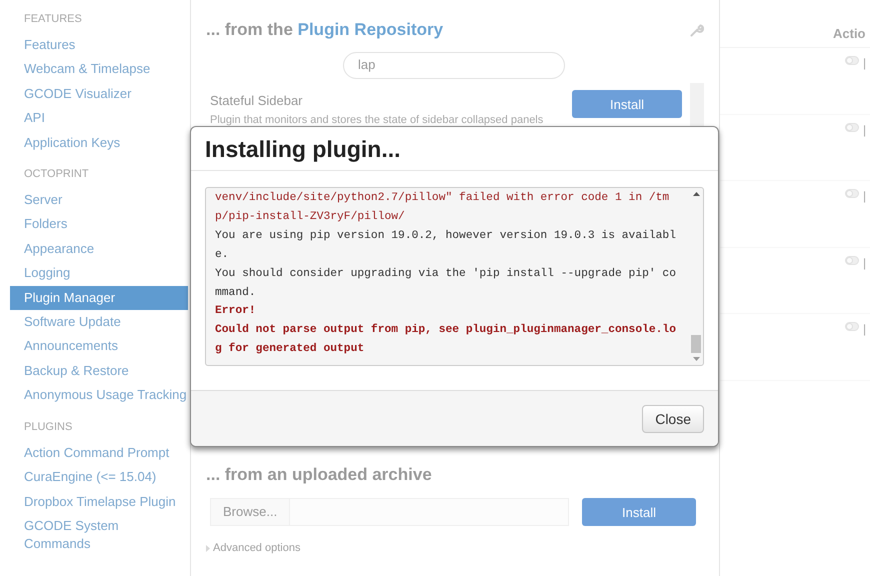 The width and height of the screenshot is (870, 576). I want to click on log-line: You are using pip version 19.0.2, however version 19.0.3 is available., so click(445, 245).